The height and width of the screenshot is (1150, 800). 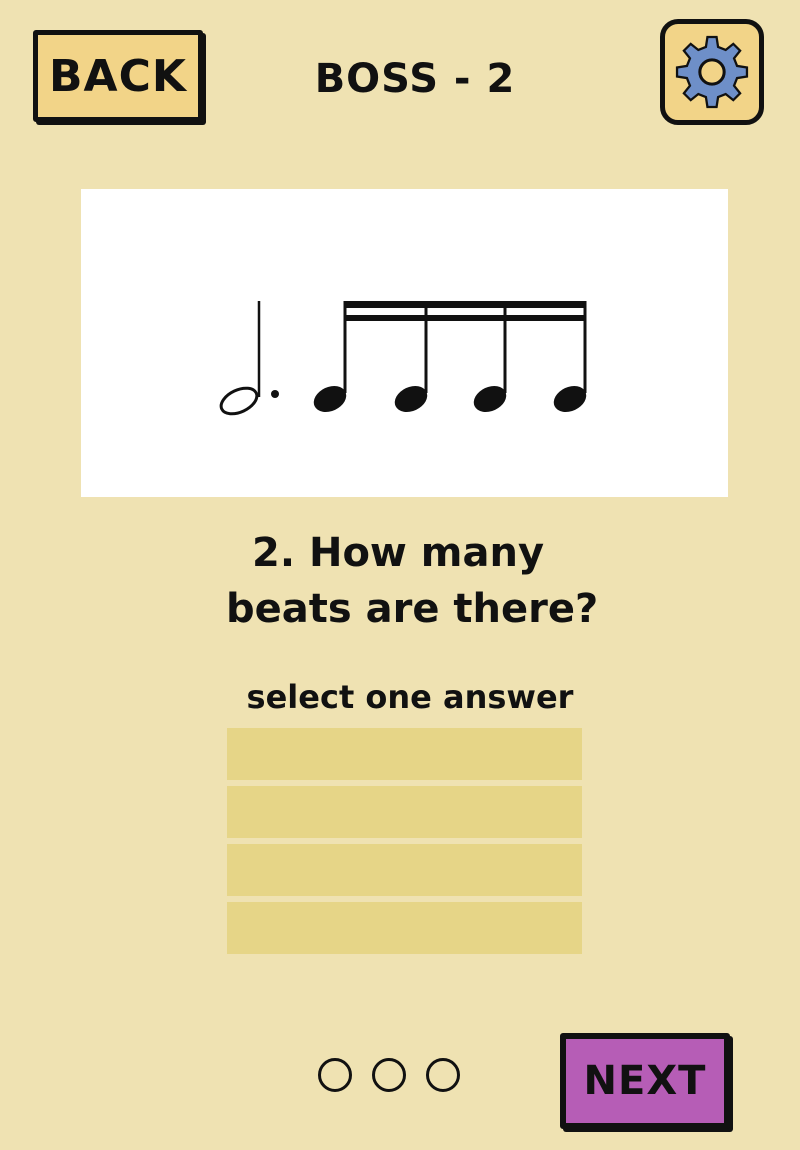 I want to click on level-title: BOSS - 2, so click(x=415, y=79).